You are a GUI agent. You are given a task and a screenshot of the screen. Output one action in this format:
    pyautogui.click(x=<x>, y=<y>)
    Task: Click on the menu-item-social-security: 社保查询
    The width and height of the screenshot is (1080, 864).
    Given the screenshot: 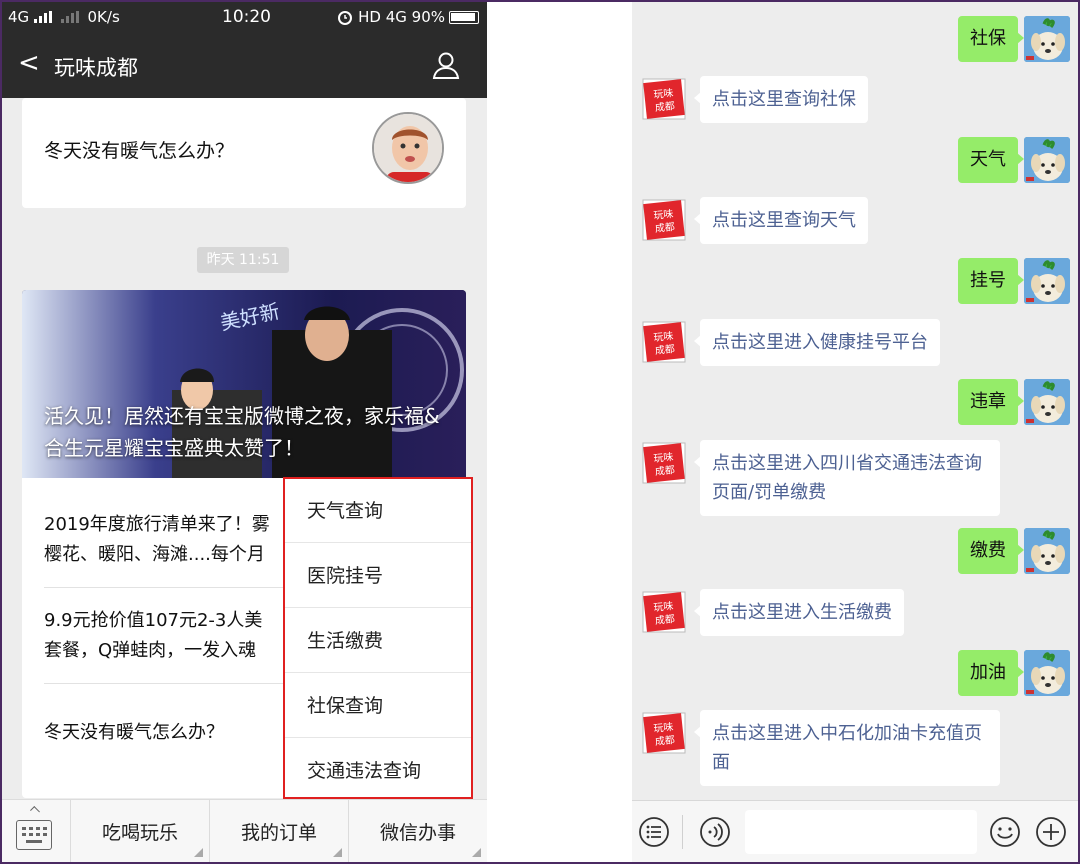 What is the action you would take?
    pyautogui.click(x=378, y=706)
    